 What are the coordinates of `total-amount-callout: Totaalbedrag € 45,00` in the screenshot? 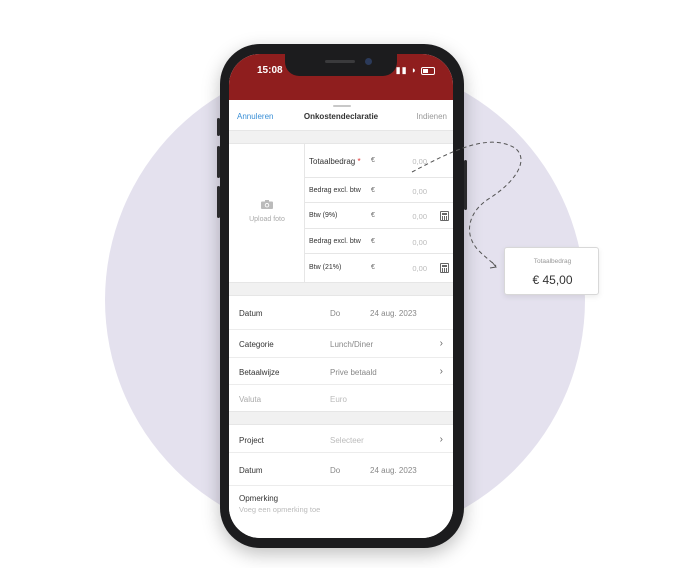 It's located at (551, 271).